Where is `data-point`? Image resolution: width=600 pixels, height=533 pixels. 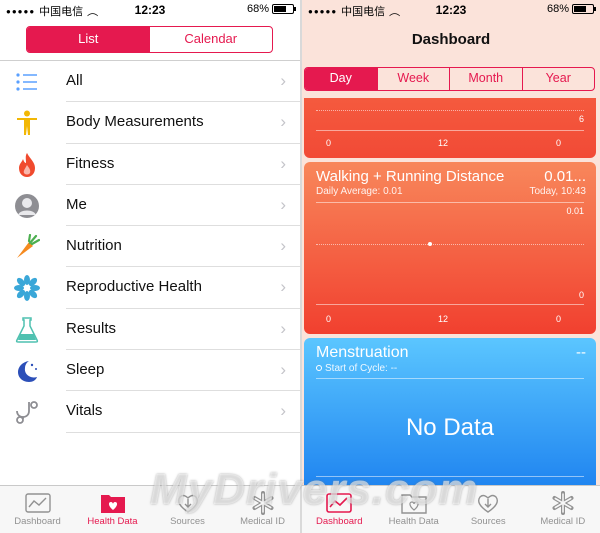 data-point is located at coordinates (430, 244).